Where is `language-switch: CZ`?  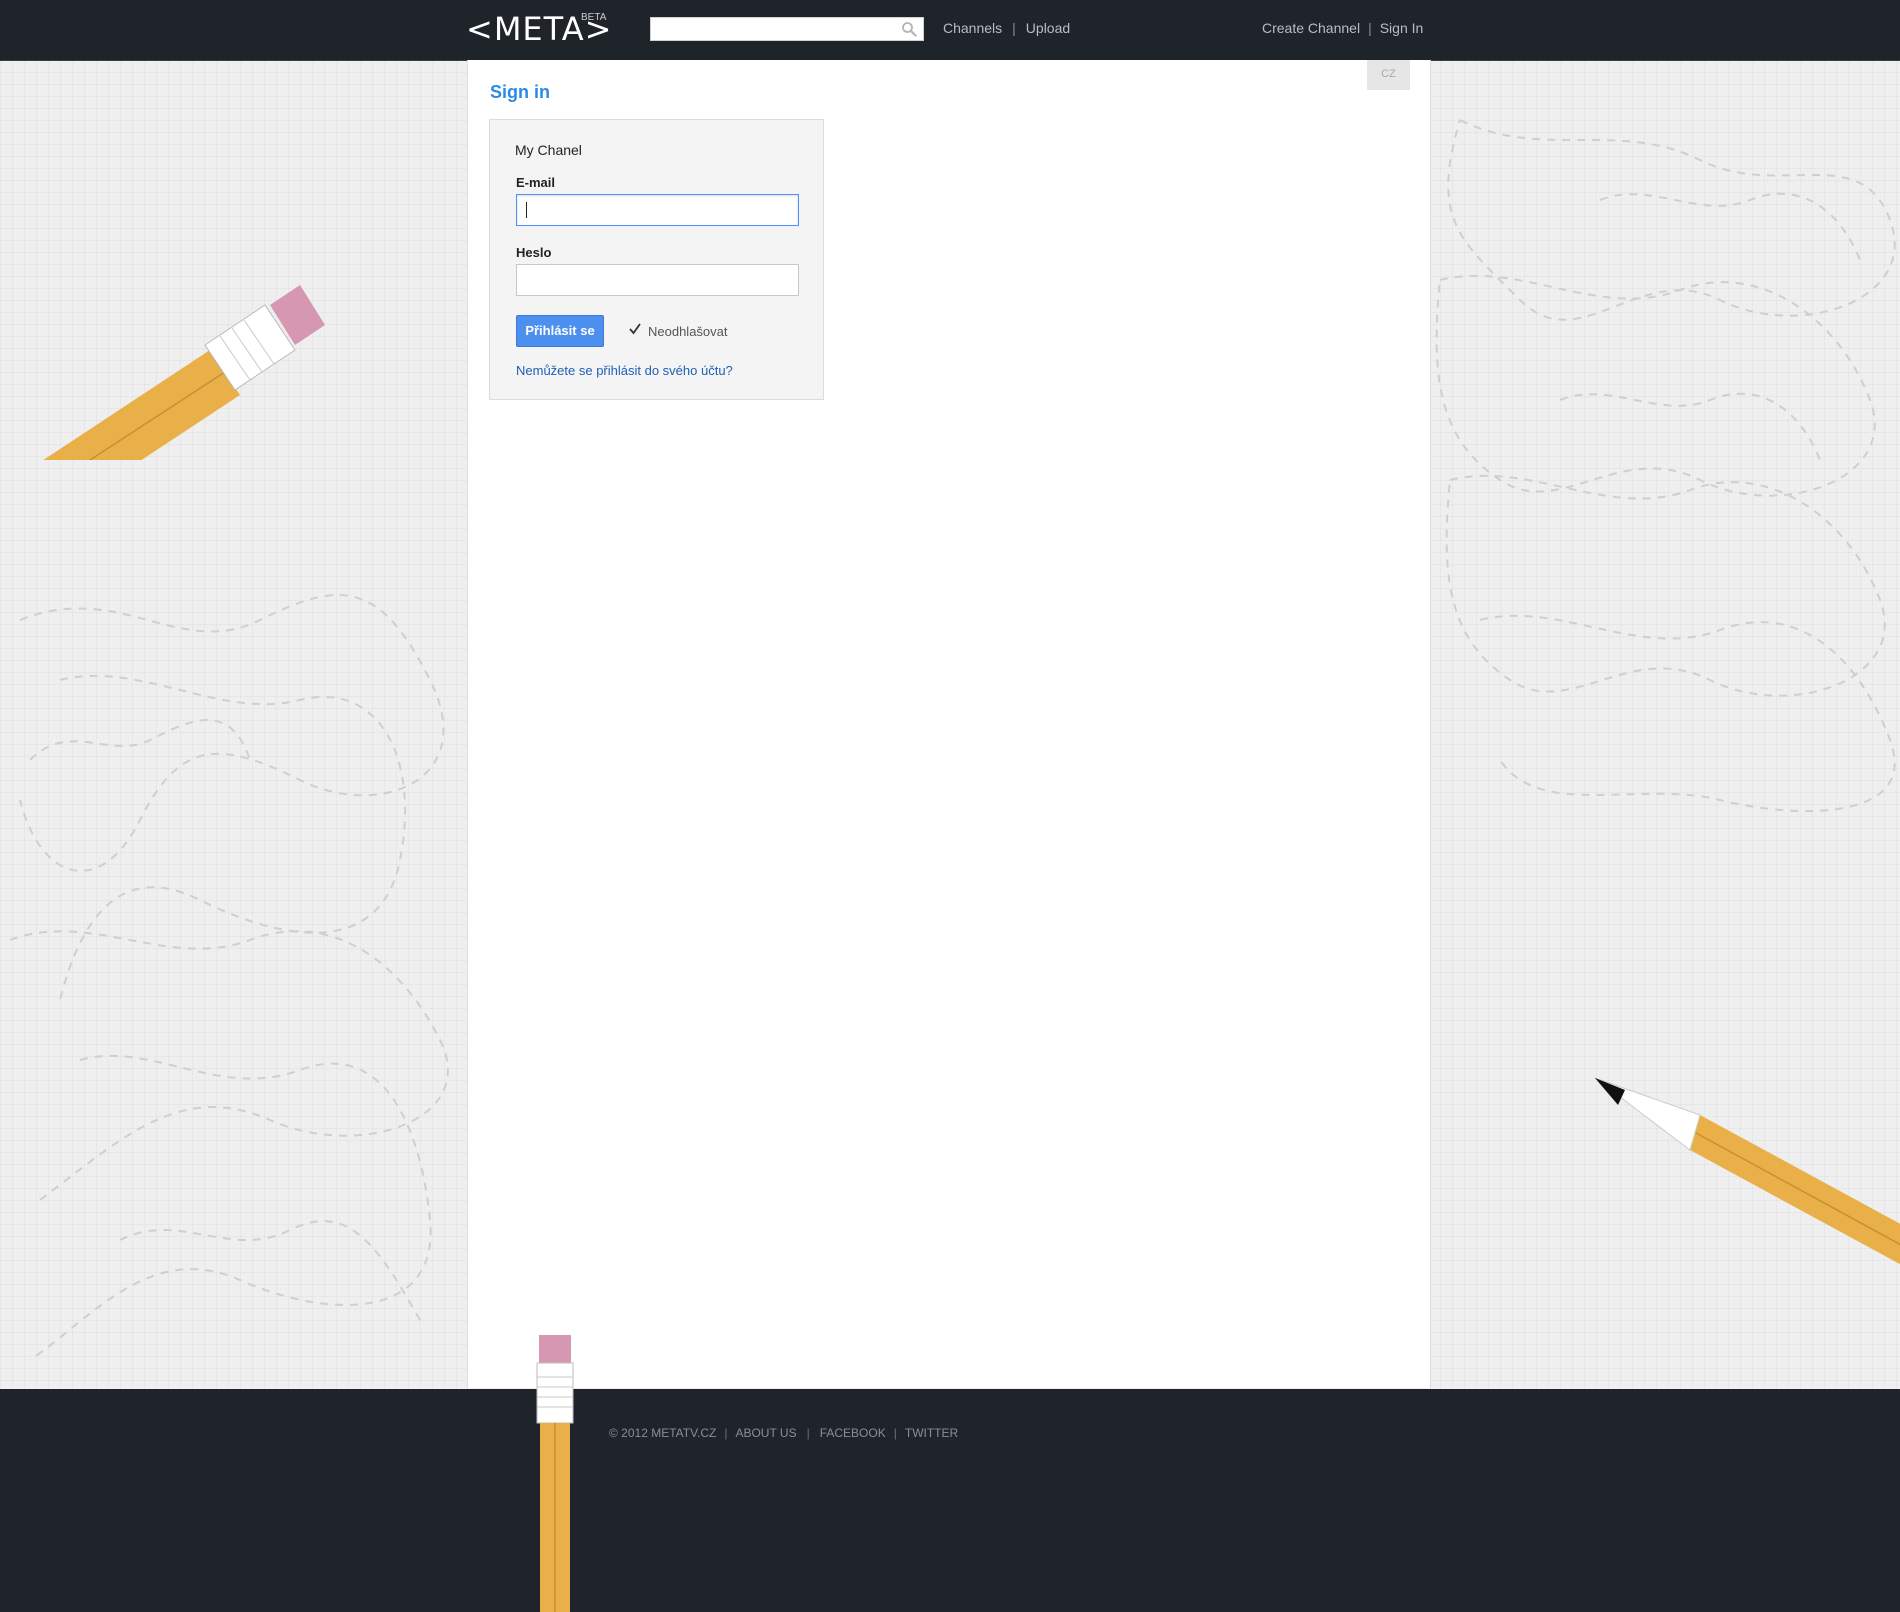 language-switch: CZ is located at coordinates (1388, 75).